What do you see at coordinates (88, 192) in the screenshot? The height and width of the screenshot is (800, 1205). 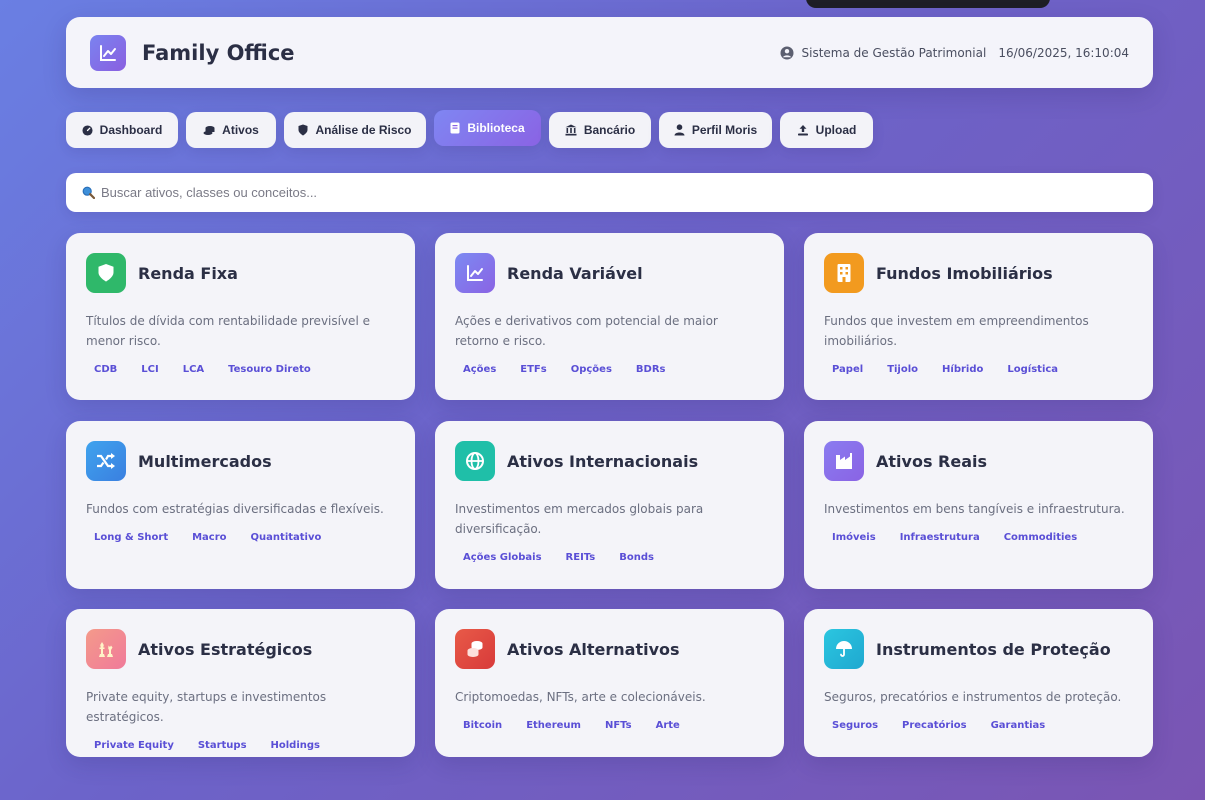 I see `search-icon` at bounding box center [88, 192].